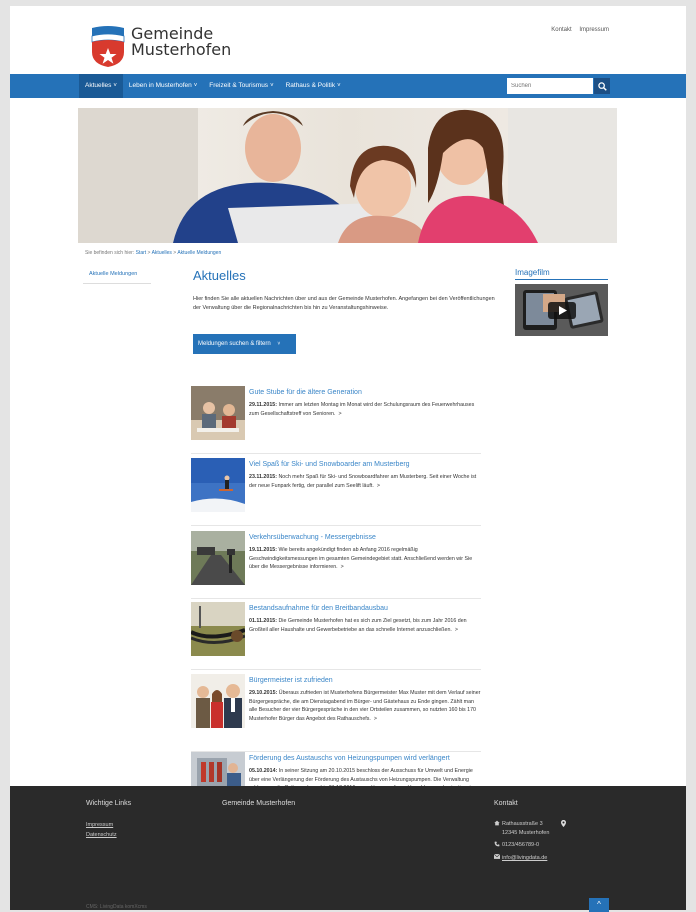 The height and width of the screenshot is (912, 696). I want to click on phone-row: 0123/456789-0, so click(530, 846).